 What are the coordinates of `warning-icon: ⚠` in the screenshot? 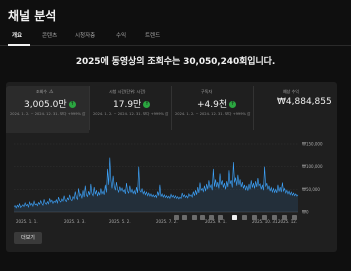 It's located at (51, 92).